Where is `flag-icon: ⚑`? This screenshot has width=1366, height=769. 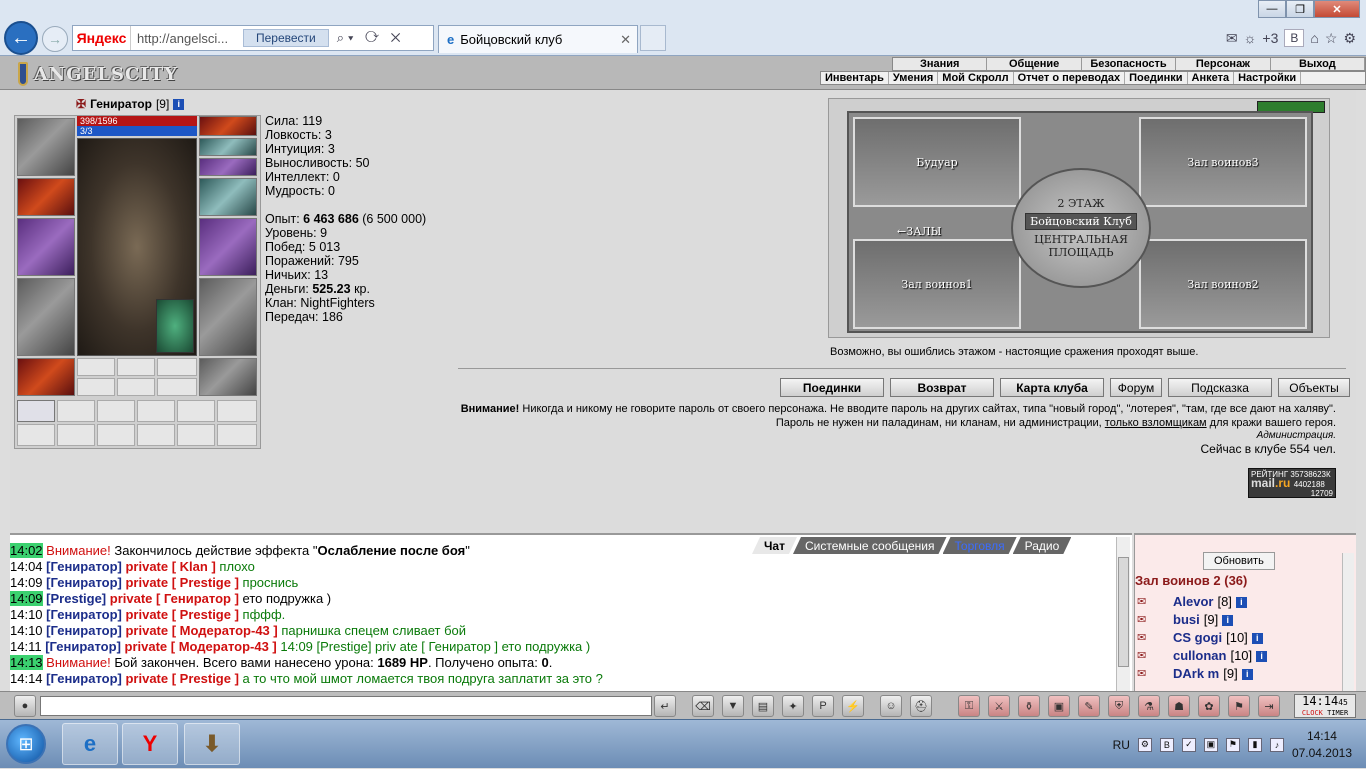
flag-icon: ⚑ is located at coordinates (1239, 706).